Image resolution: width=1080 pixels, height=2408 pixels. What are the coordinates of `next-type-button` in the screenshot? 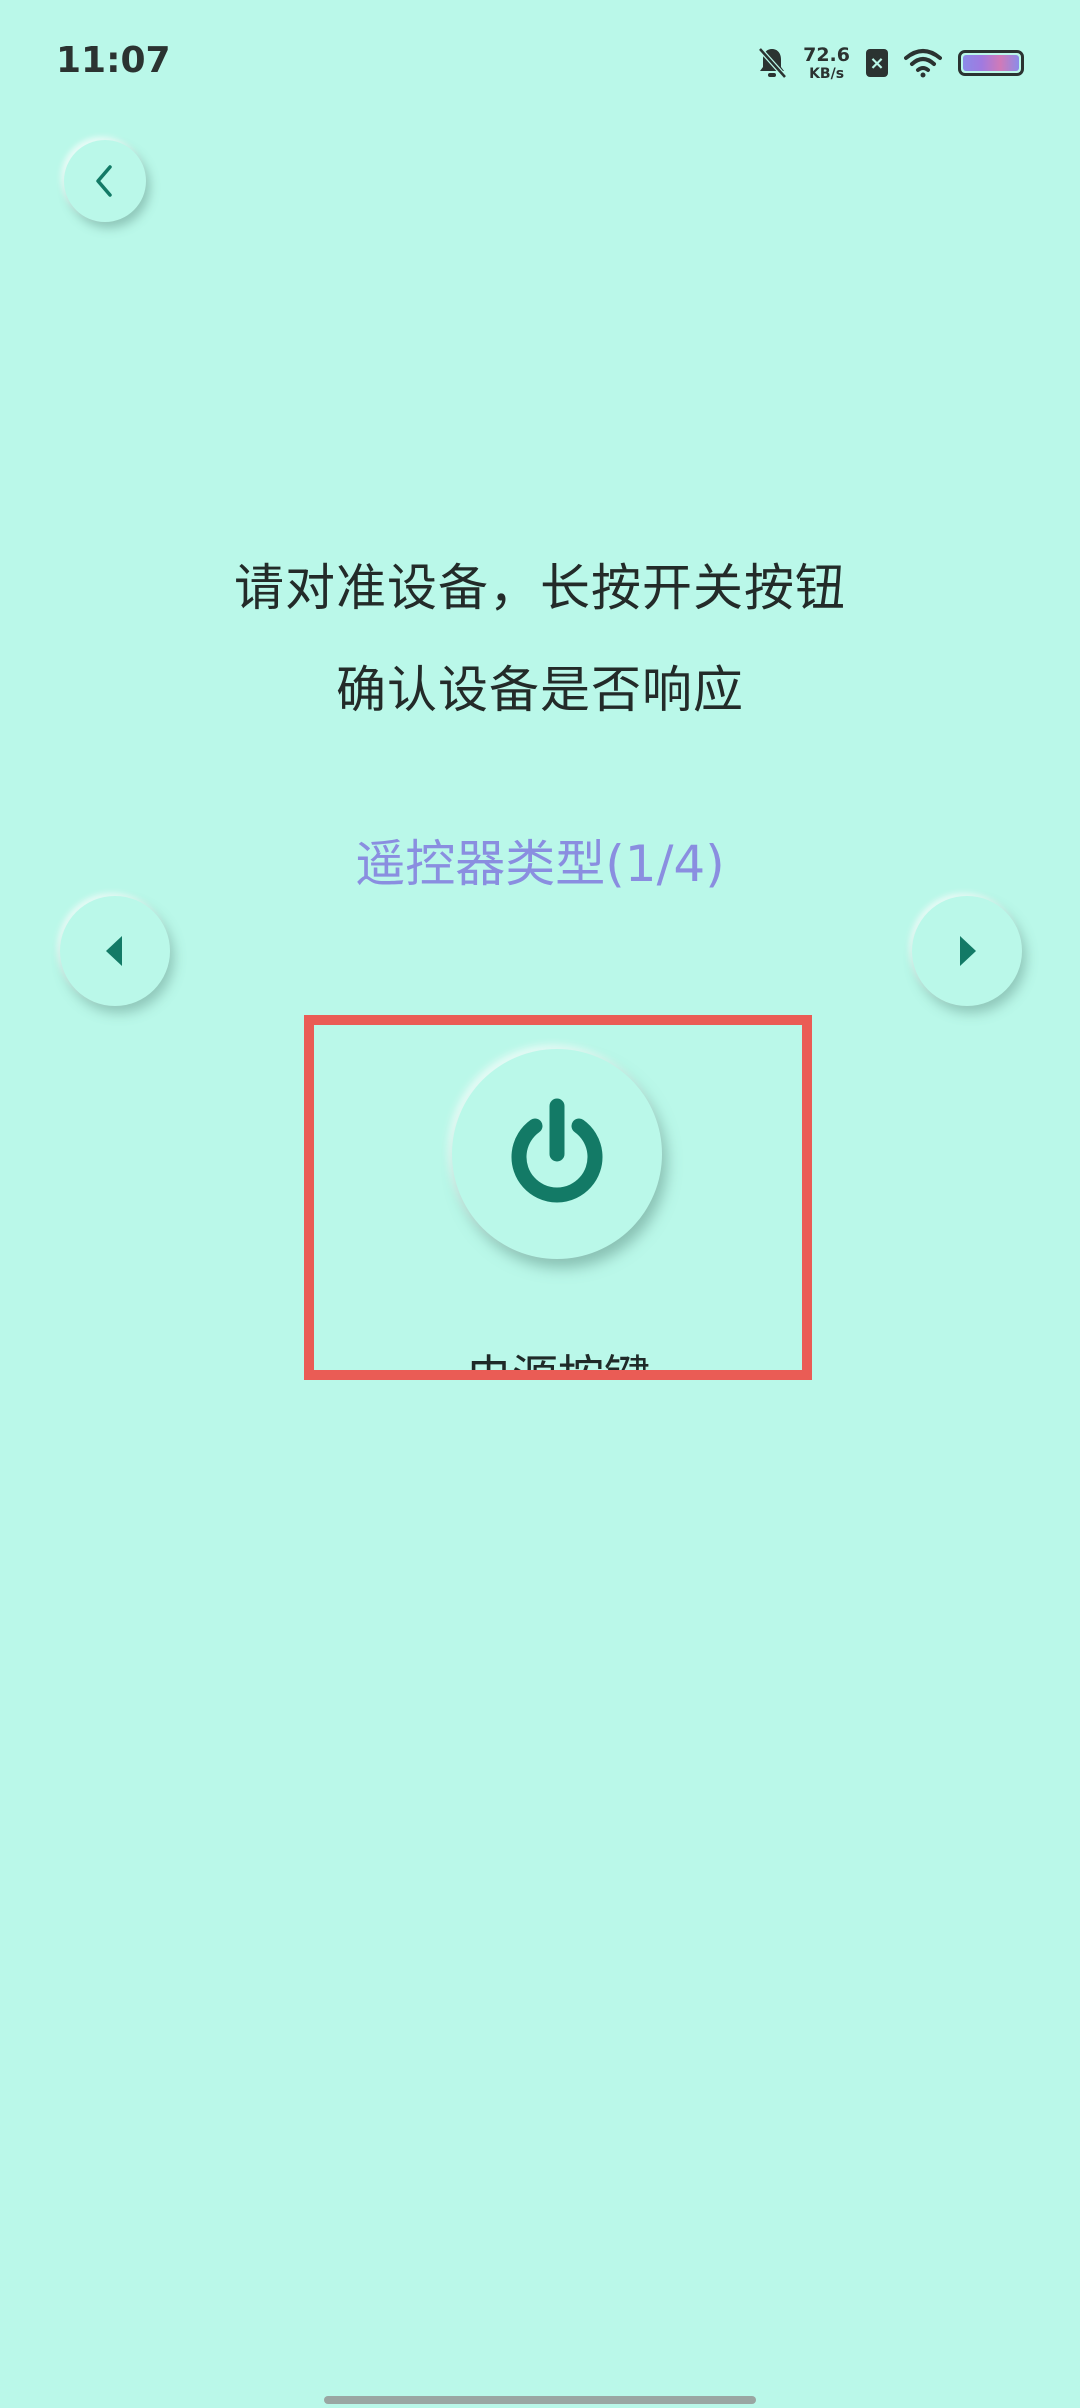 It's located at (967, 951).